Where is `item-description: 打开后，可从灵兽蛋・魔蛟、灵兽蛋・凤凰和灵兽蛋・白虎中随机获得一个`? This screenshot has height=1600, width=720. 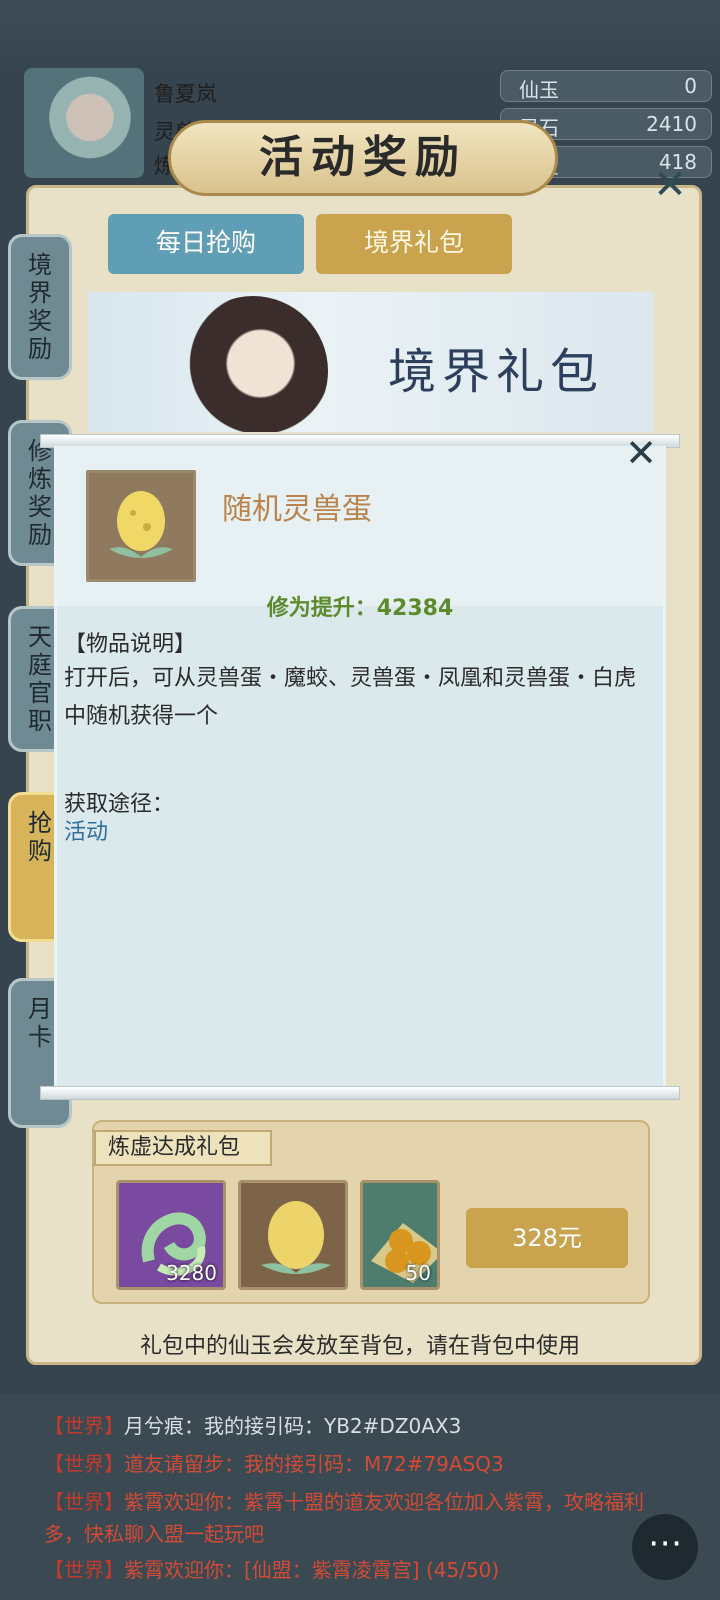 item-description: 打开后，可从灵兽蛋・魔蛟、灵兽蛋・凤凰和灵兽蛋・白虎中随机获得一个 is located at coordinates (350, 697).